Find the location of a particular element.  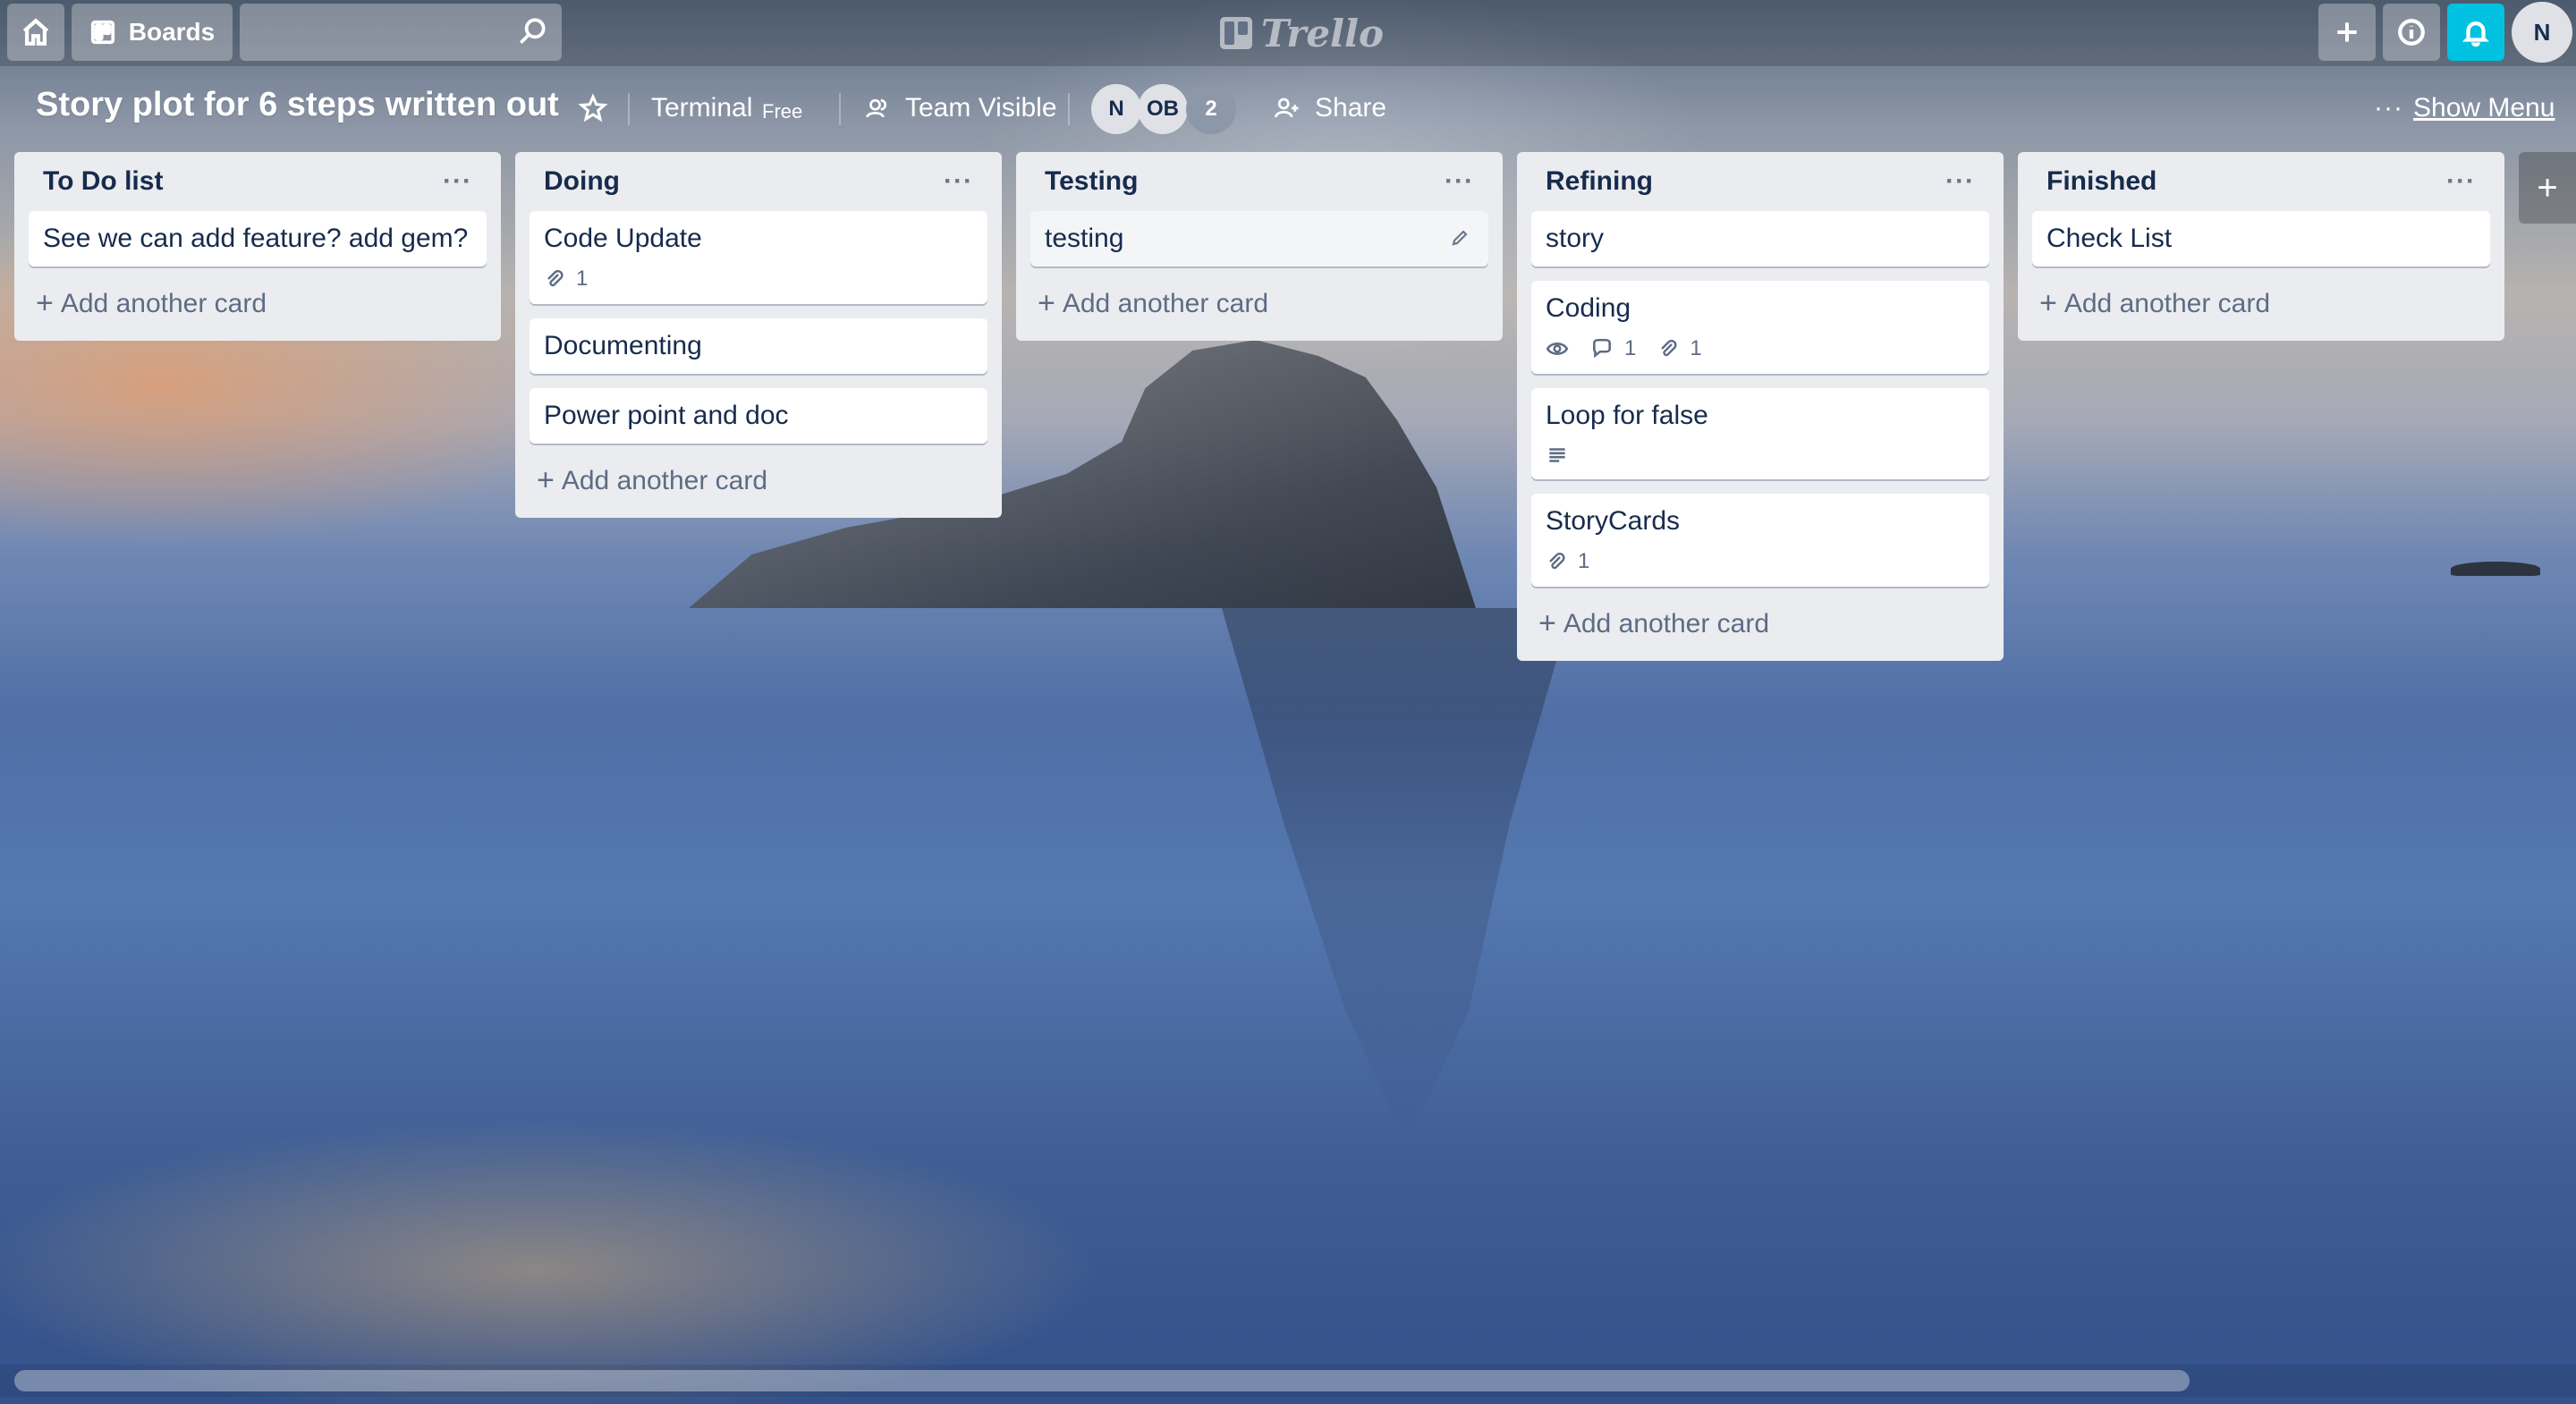

list-header: Doing ··· is located at coordinates (758, 182).